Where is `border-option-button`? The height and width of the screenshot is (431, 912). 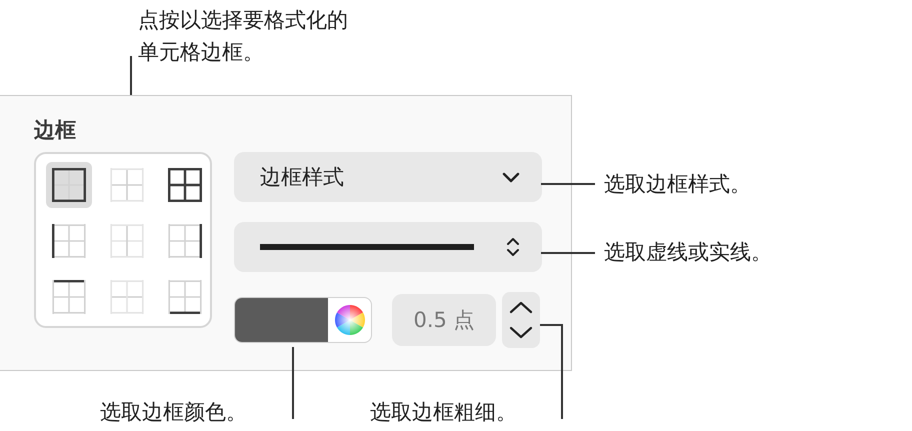 border-option-button is located at coordinates (69, 185).